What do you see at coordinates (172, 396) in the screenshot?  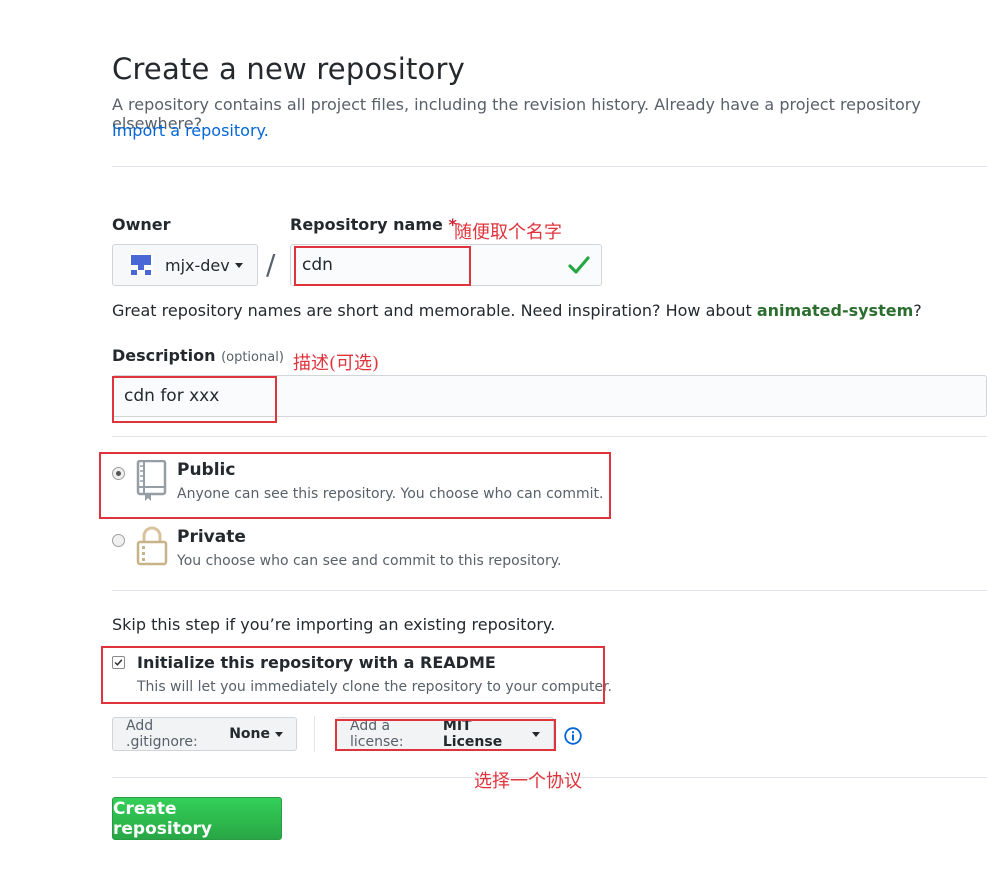 I see `description-value: cdn for xxx` at bounding box center [172, 396].